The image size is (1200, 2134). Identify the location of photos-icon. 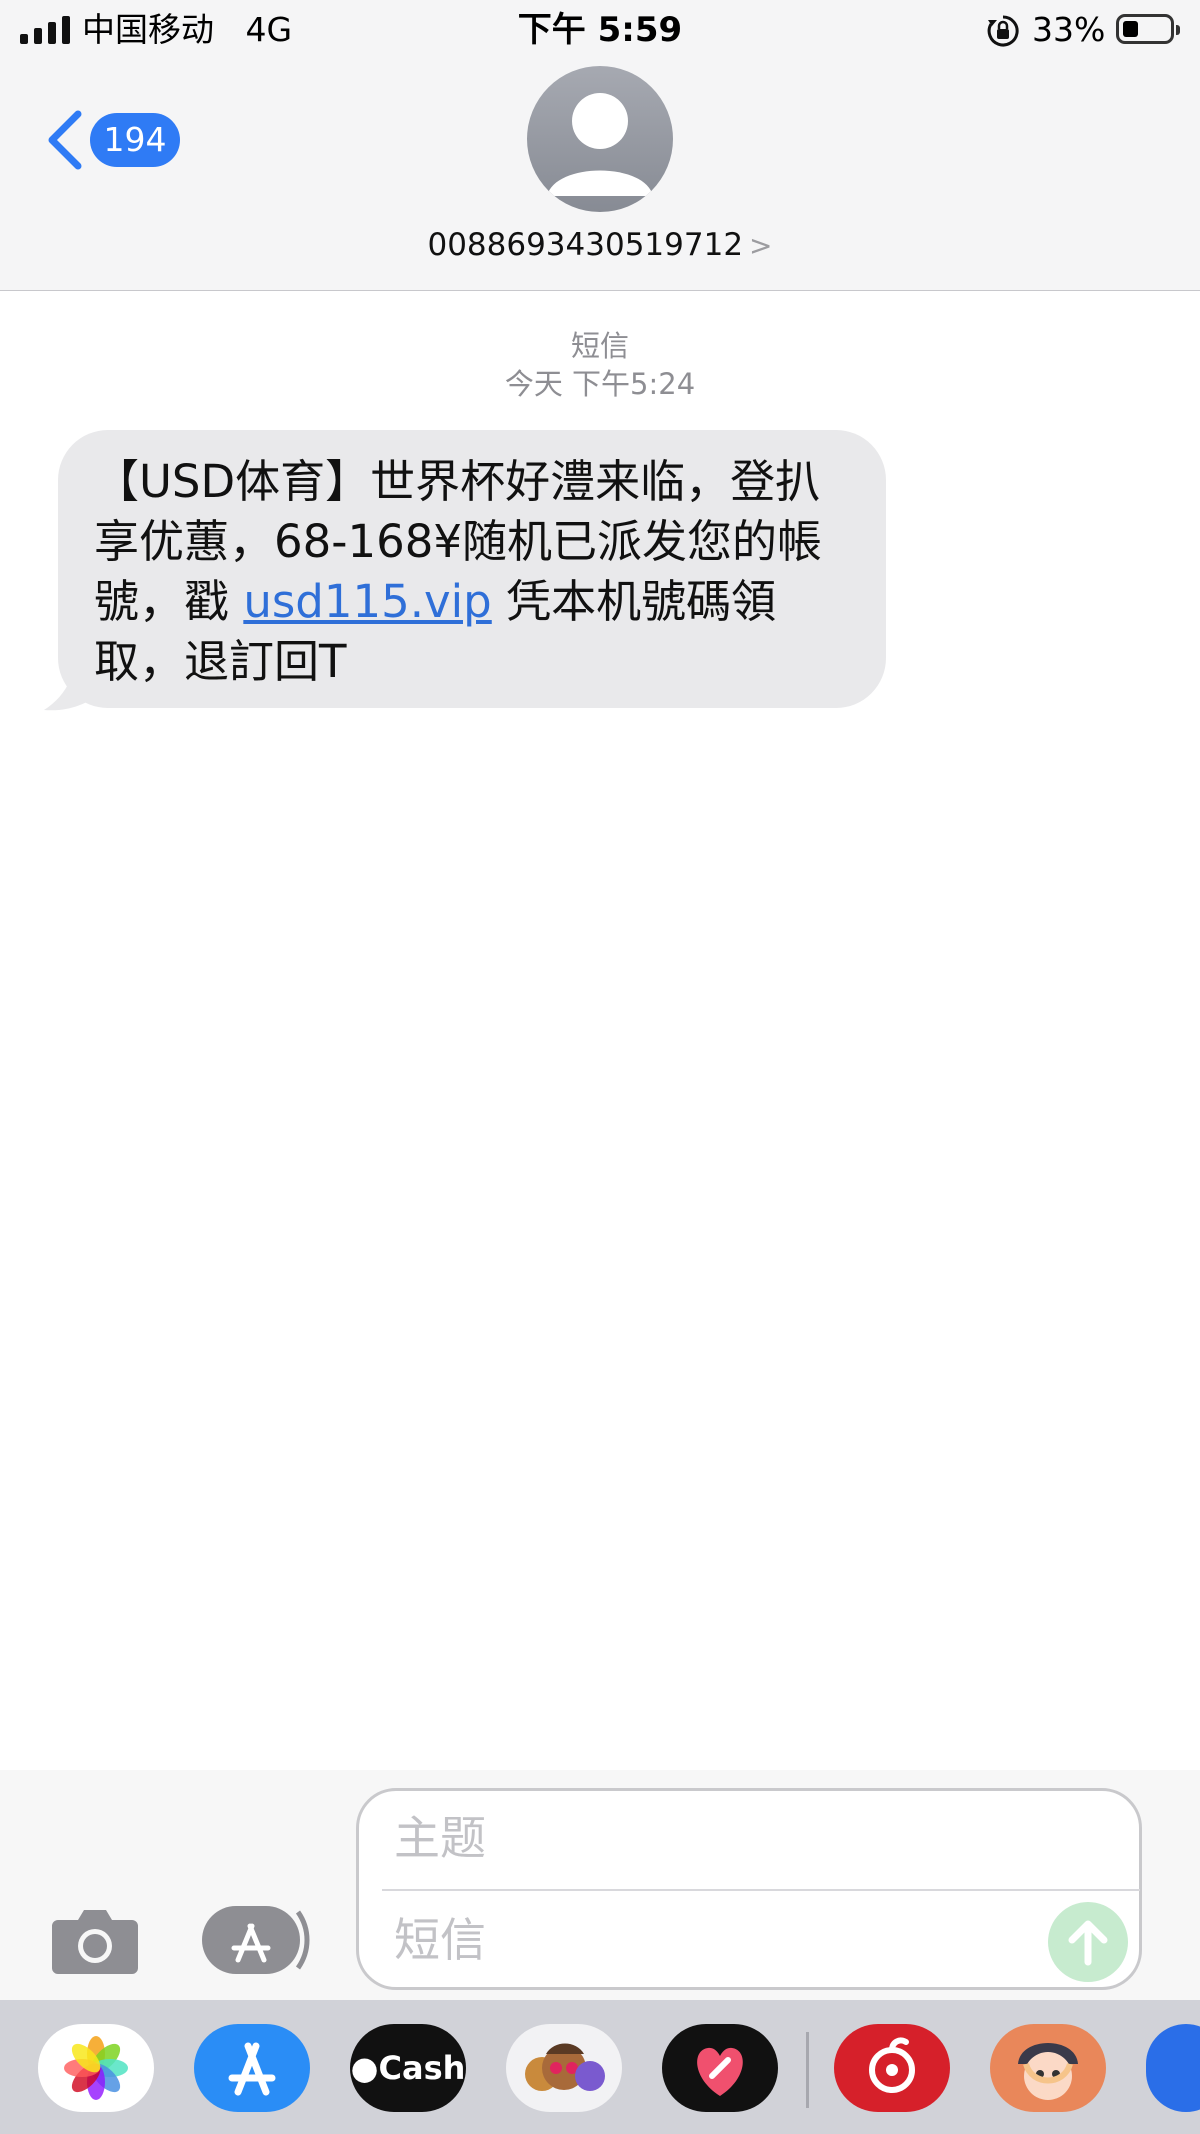
(96, 2068).